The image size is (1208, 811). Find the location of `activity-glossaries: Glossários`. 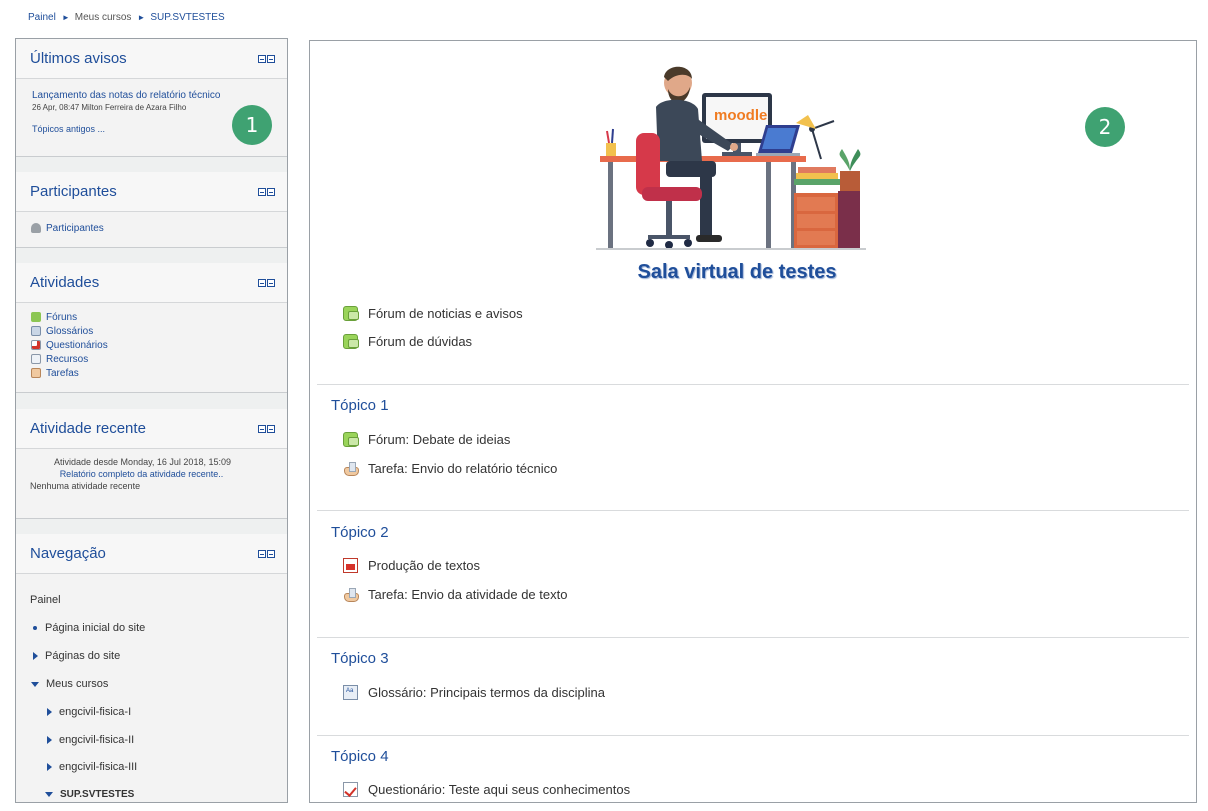

activity-glossaries: Glossários is located at coordinates (69, 331).